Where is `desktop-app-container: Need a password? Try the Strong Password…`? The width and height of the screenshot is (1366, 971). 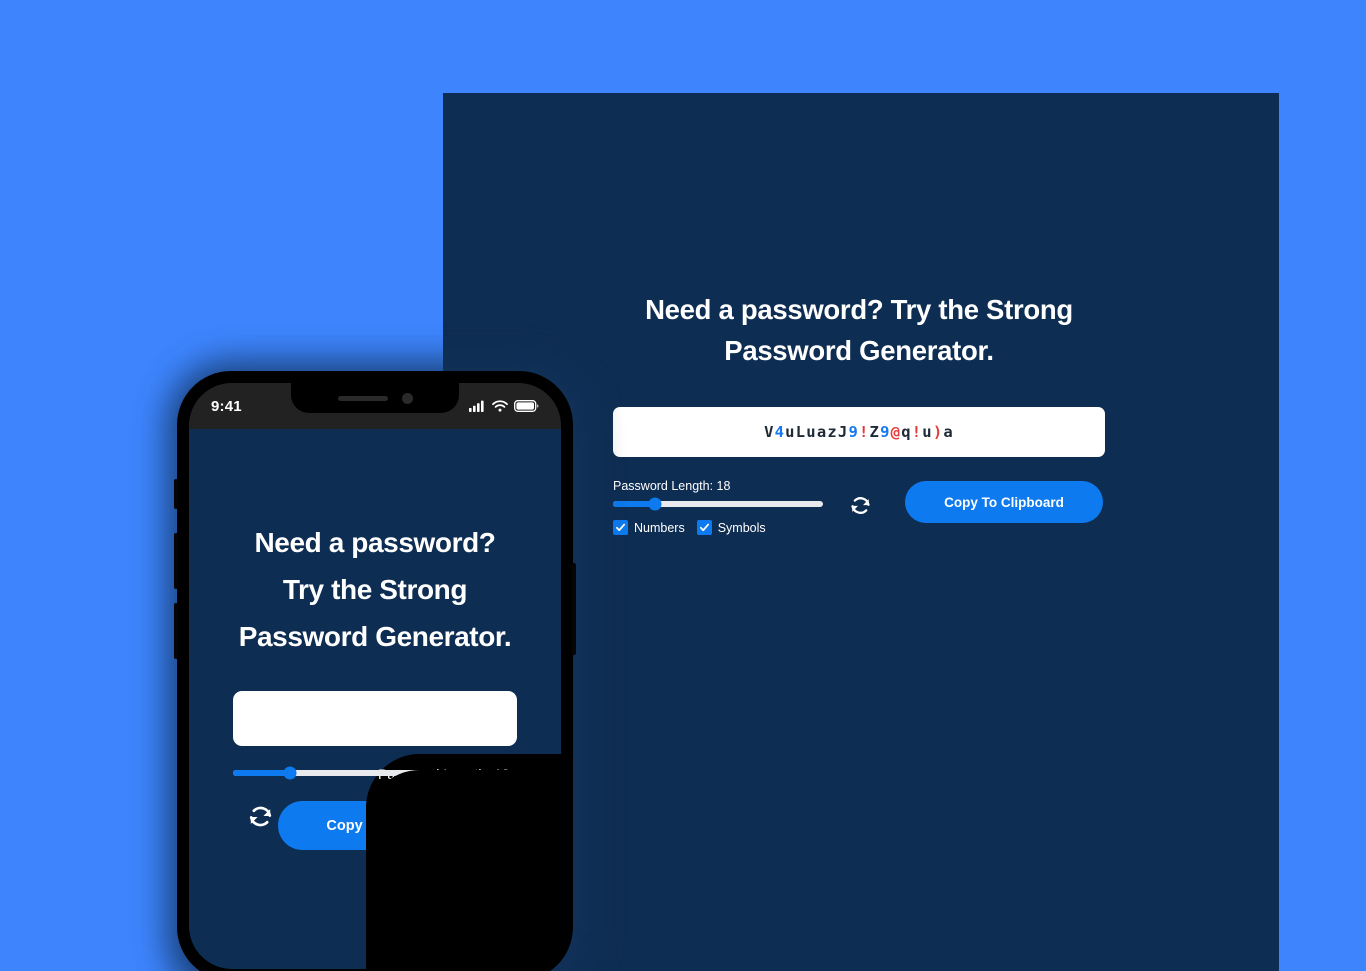
desktop-app-container: Need a password? Try the Strong Password… is located at coordinates (859, 412).